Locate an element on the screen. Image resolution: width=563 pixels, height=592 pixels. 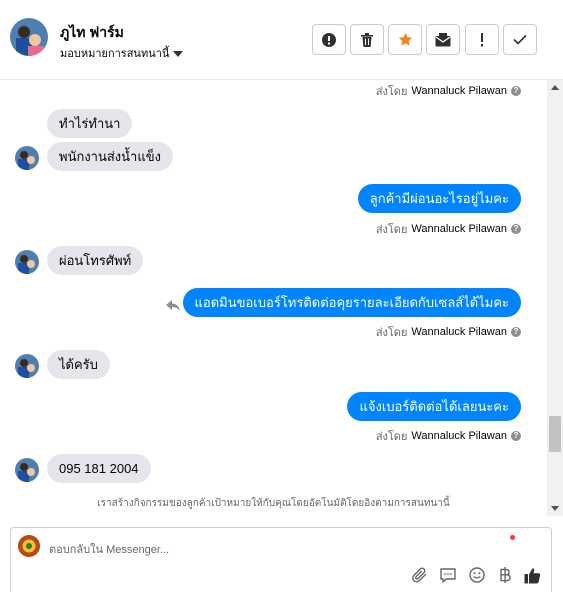
delete-button is located at coordinates (367, 39).